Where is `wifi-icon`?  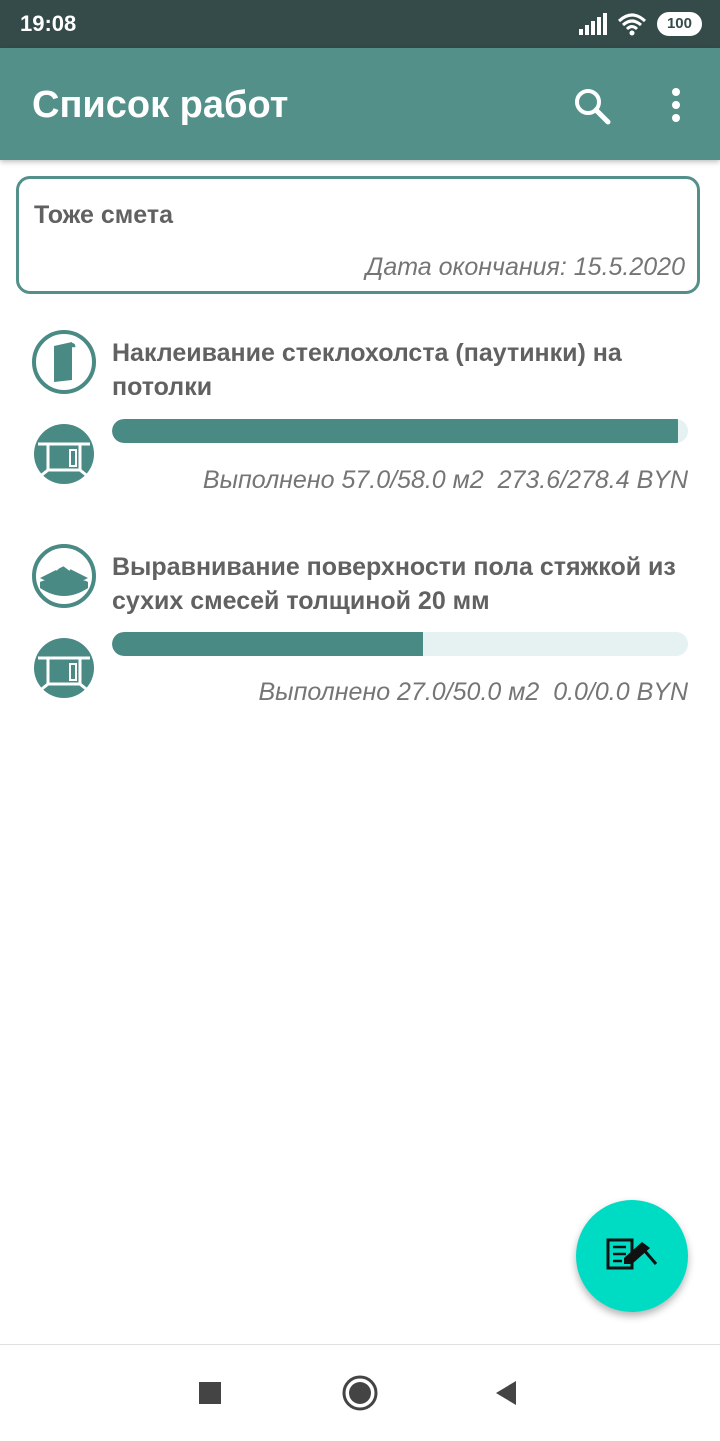
wifi-icon is located at coordinates (631, 24).